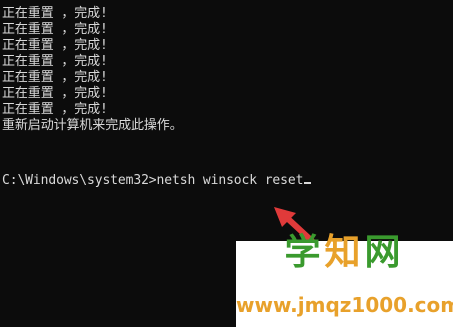 This screenshot has height=327, width=453. What do you see at coordinates (308, 183) in the screenshot?
I see `text-cursor` at bounding box center [308, 183].